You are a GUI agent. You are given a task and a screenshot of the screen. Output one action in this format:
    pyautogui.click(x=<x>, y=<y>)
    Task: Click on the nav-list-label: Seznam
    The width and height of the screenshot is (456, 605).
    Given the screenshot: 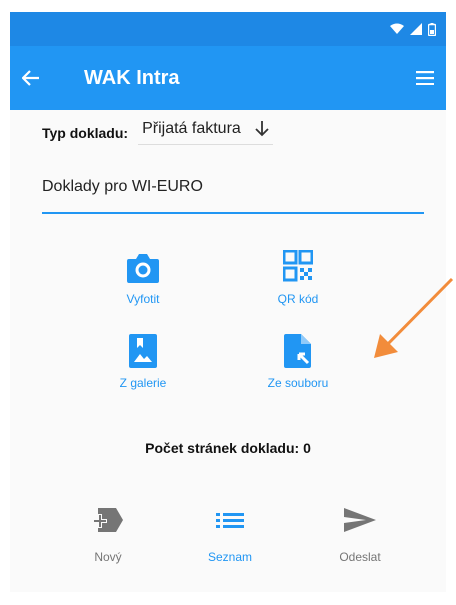 What is the action you would take?
    pyautogui.click(x=230, y=557)
    